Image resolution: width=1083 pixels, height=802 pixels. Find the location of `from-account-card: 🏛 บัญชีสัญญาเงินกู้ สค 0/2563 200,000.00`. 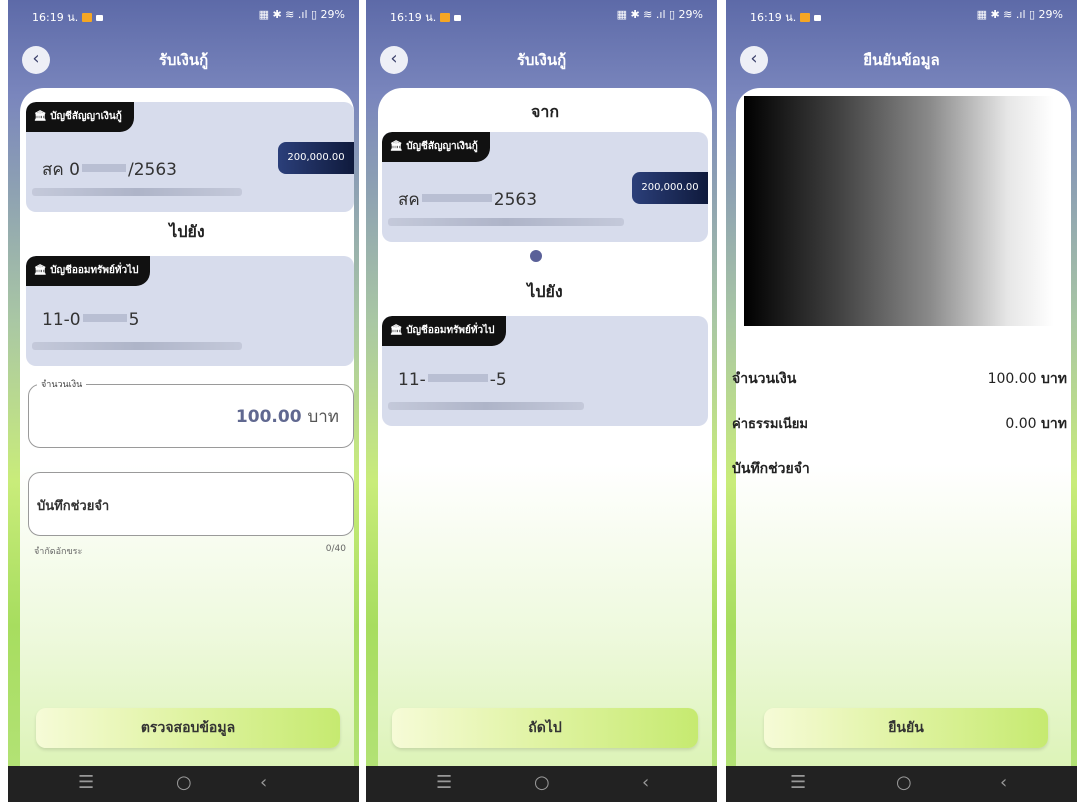

from-account-card: 🏛 บัญชีสัญญาเงินกู้ สค 0/2563 200,000.00 is located at coordinates (190, 157).